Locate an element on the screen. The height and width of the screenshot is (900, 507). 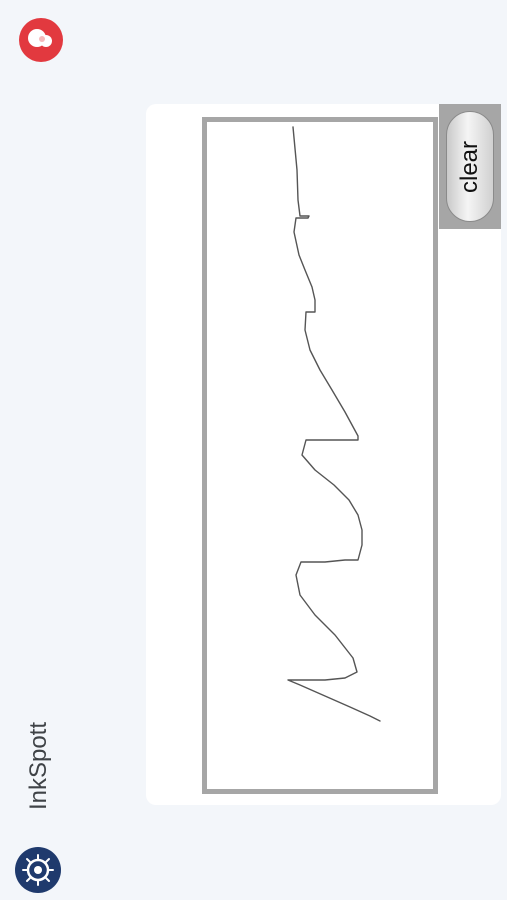
inkspott-logo-icon is located at coordinates (38, 870).